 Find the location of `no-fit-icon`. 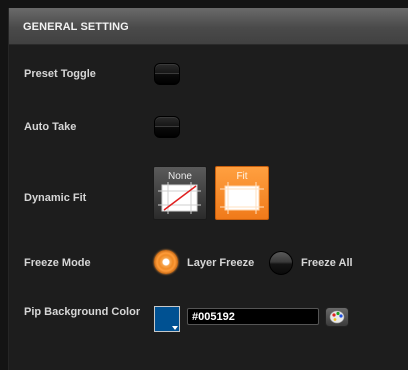

no-fit-icon is located at coordinates (179, 198).